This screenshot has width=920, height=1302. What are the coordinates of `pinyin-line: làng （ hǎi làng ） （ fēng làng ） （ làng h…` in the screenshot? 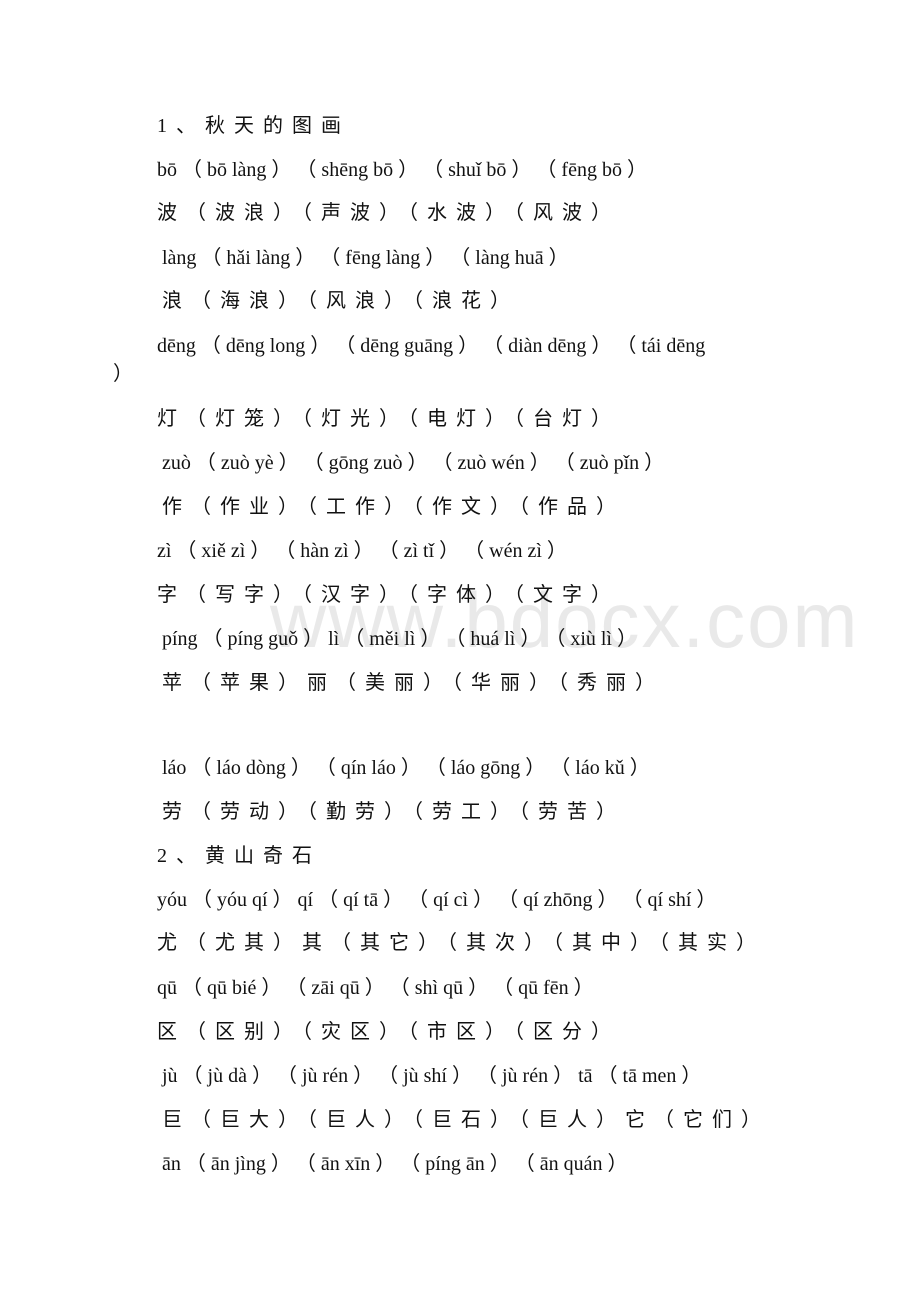 It's located at (365, 258).